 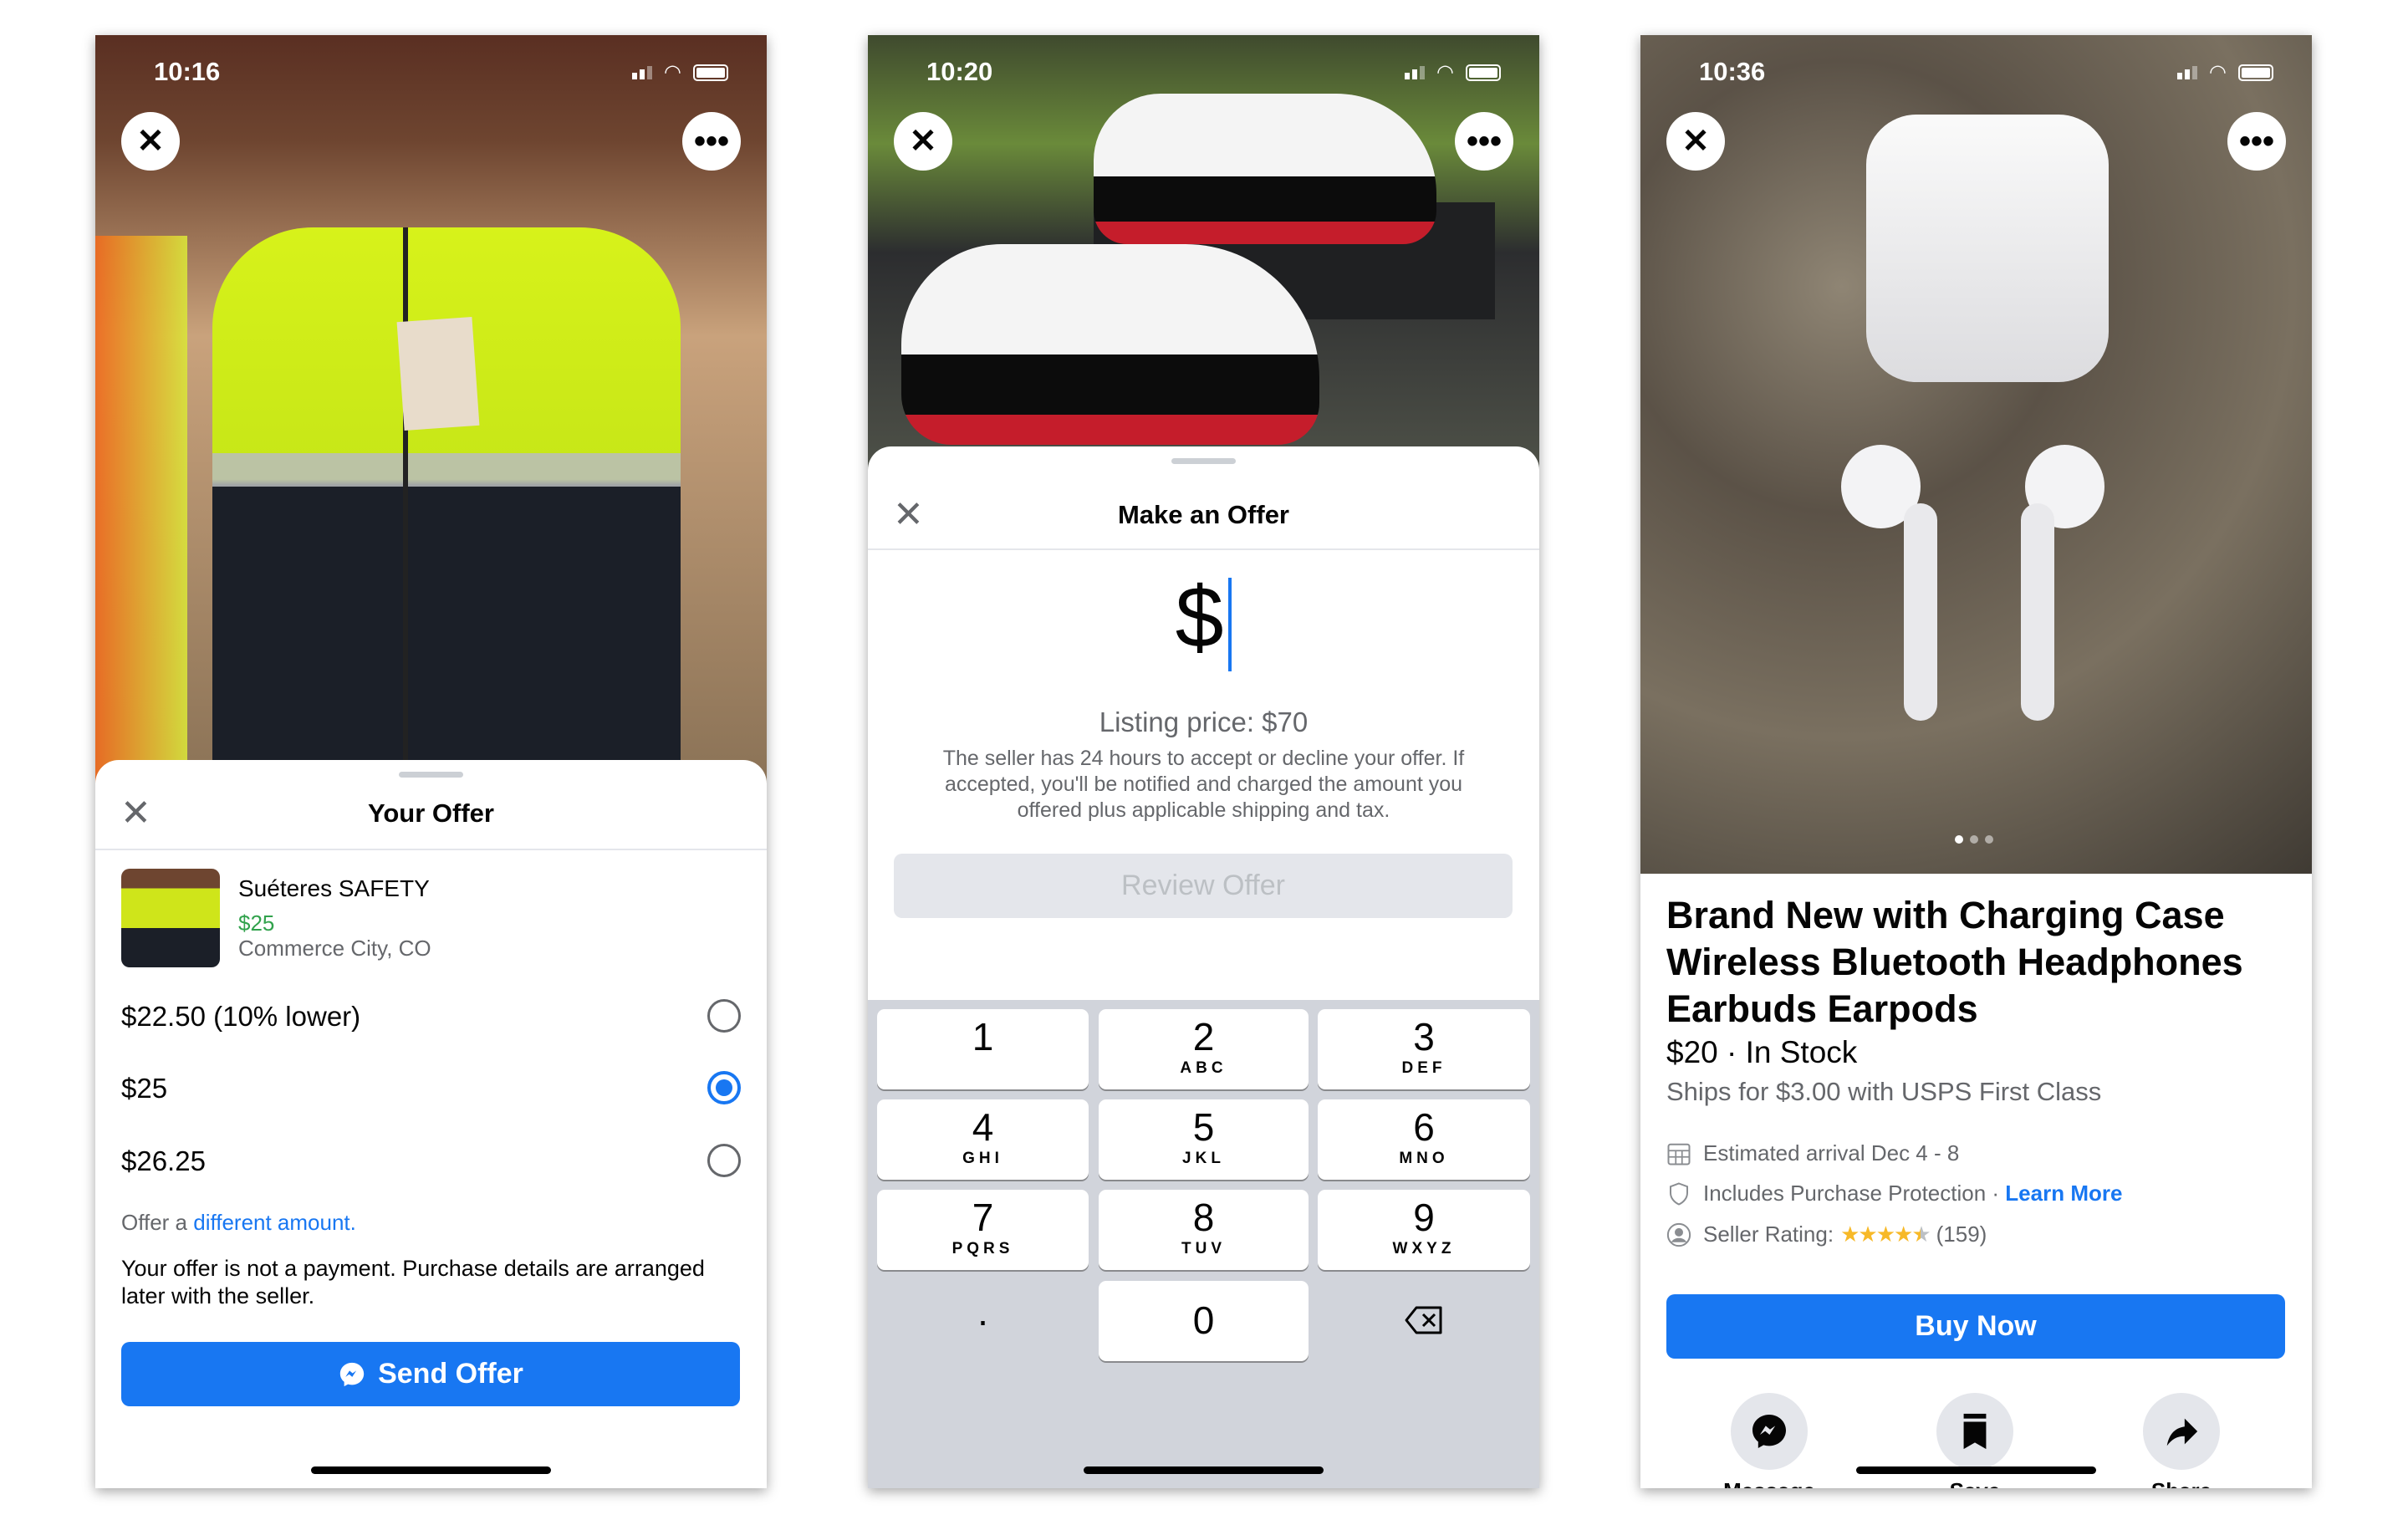 I want to click on key-letters: TUV, so click(x=1204, y=1248).